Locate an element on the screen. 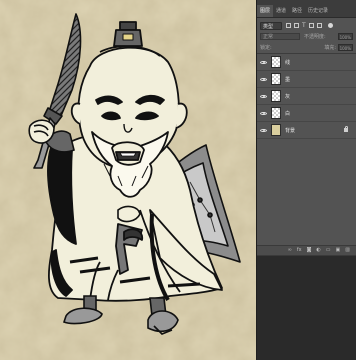 The height and width of the screenshot is (360, 356). fill-label: 填充: is located at coordinates (330, 48).